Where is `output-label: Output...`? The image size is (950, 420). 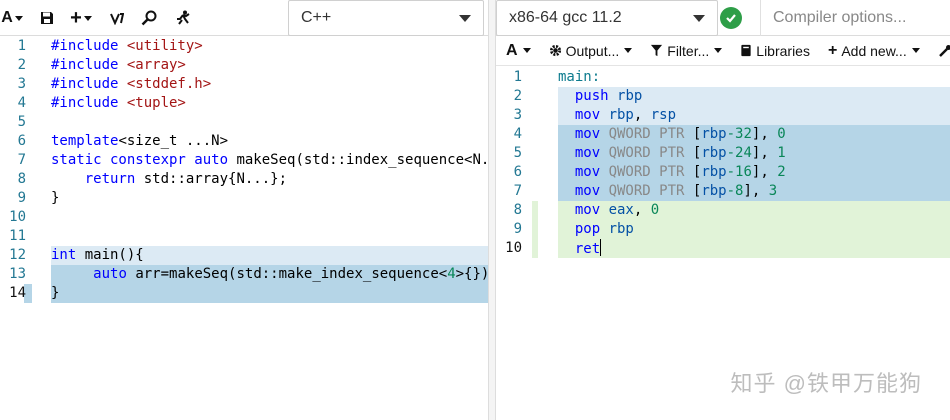
output-label: Output... is located at coordinates (592, 50).